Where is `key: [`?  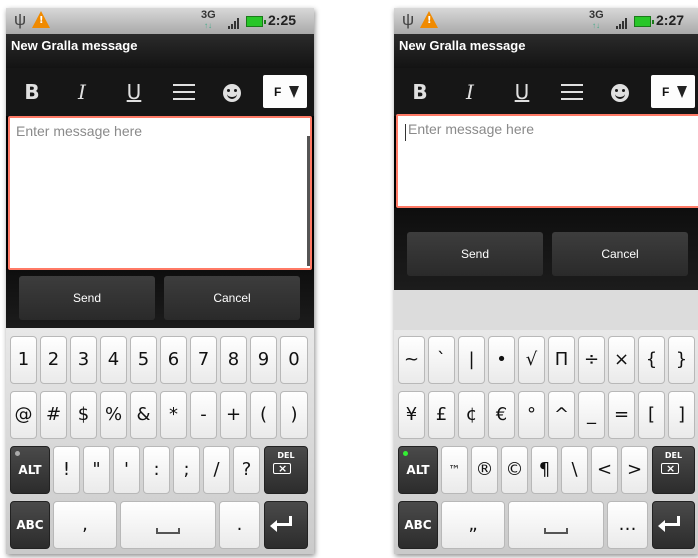
key: [ is located at coordinates (651, 415).